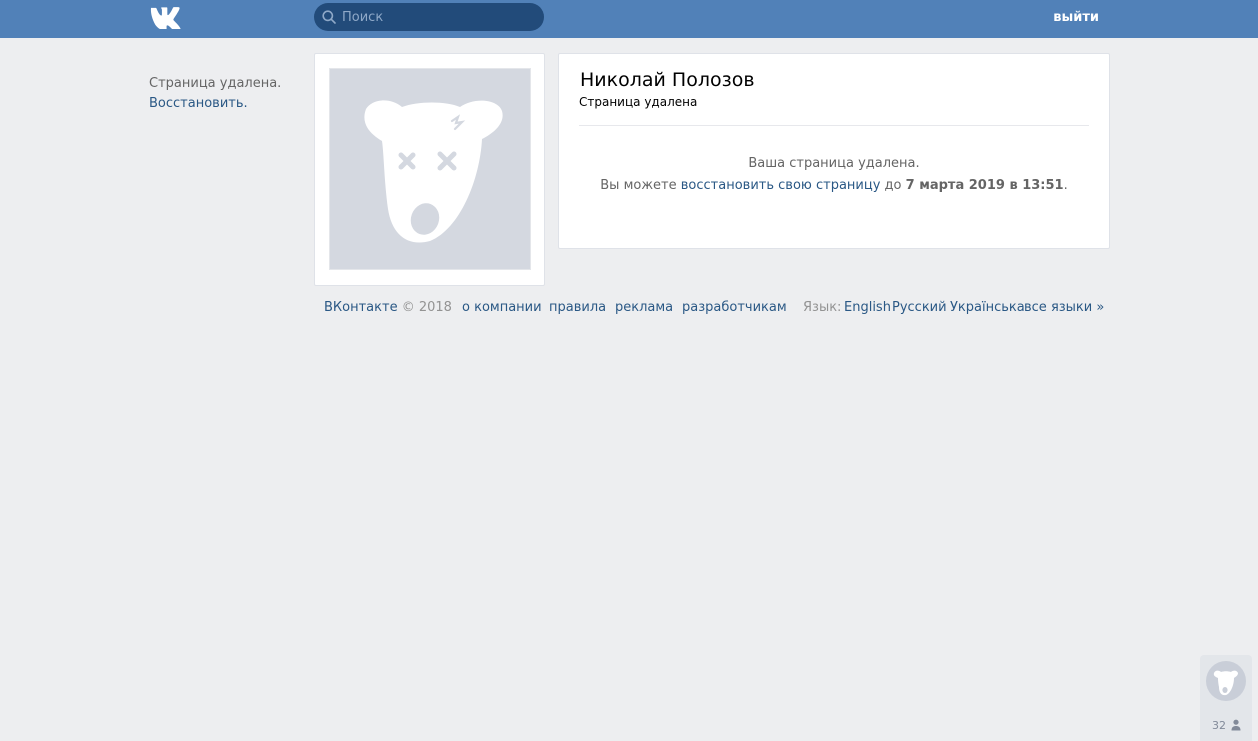 The width and height of the screenshot is (1258, 741). I want to click on deleted-notice-text: Страница удалена., so click(215, 83).